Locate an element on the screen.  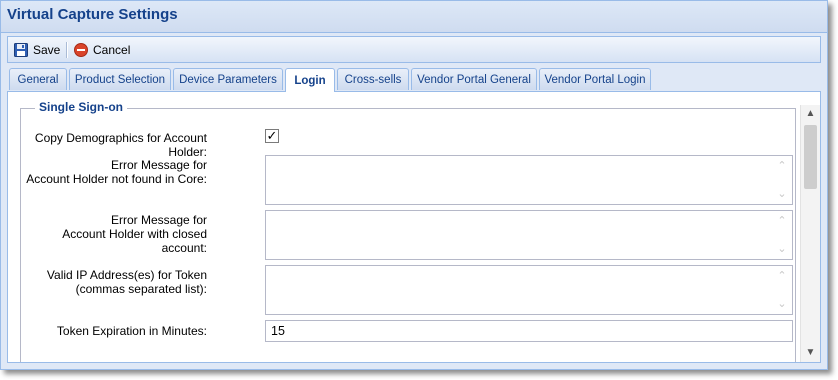
fieldset-legend: Single Sign-on is located at coordinates (81, 107).